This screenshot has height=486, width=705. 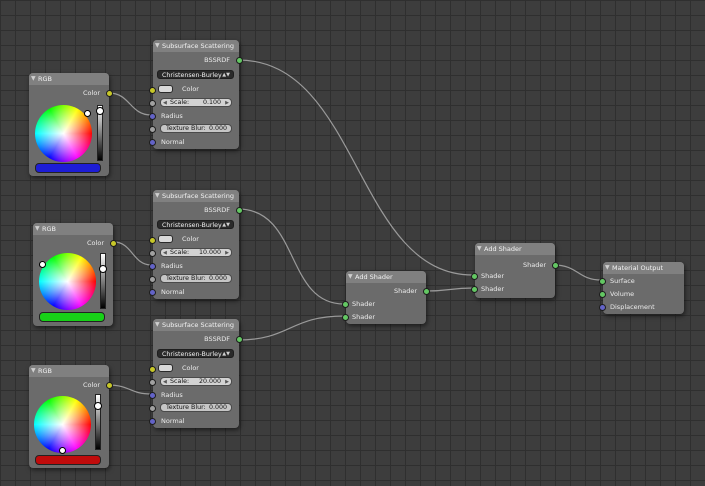 I want to click on surface-input-socket, so click(x=602, y=281).